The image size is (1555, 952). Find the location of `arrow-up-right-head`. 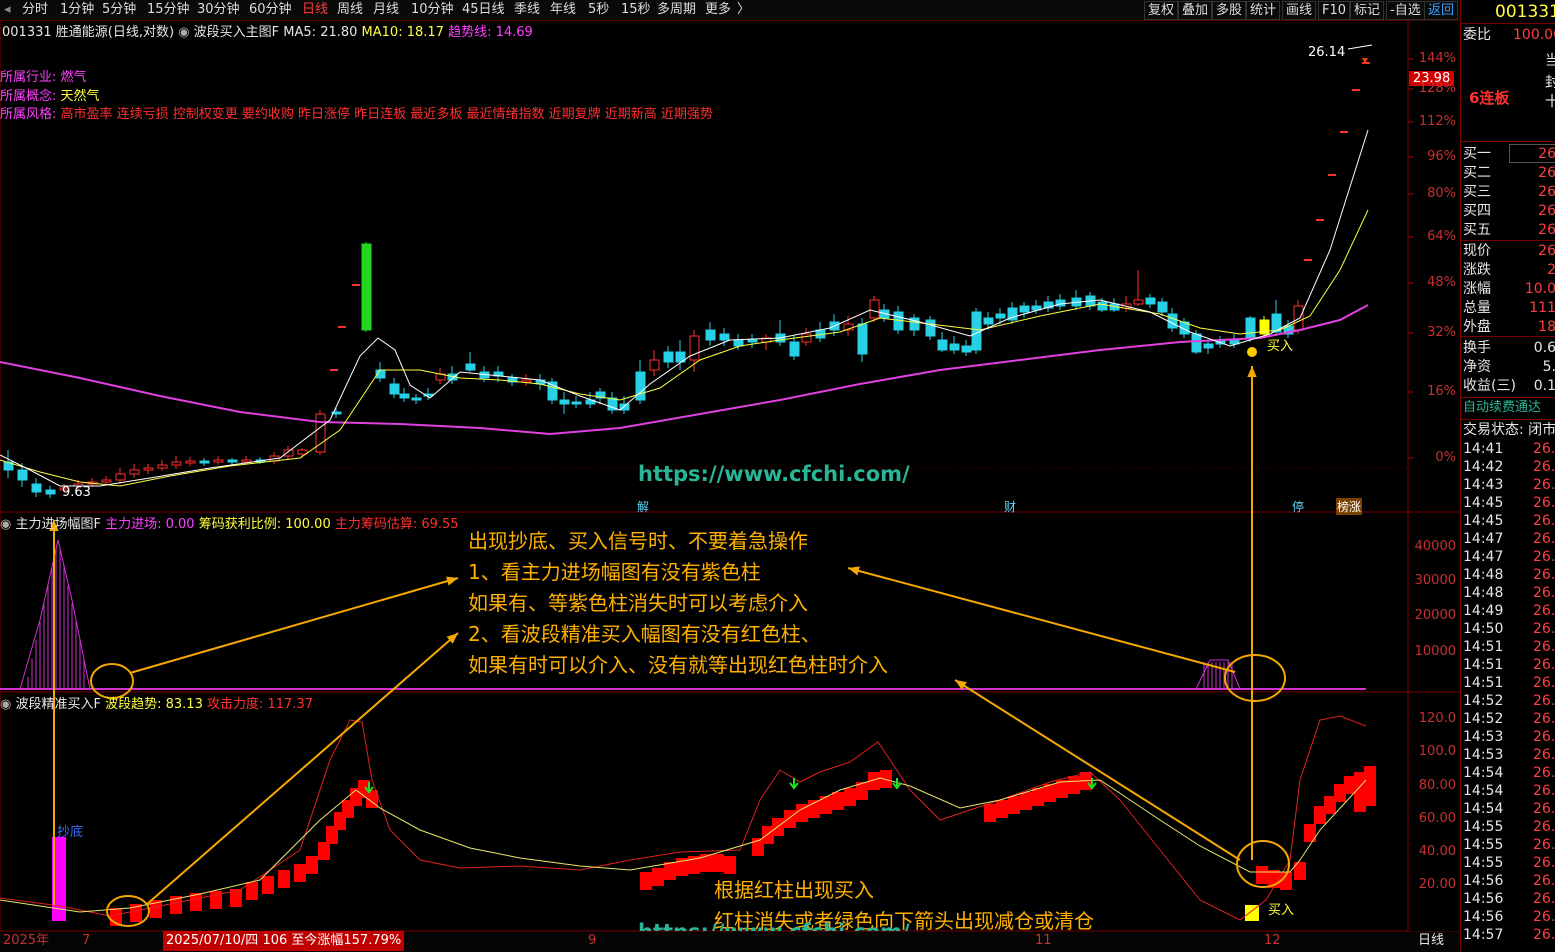

arrow-up-right-head is located at coordinates (1252, 372).